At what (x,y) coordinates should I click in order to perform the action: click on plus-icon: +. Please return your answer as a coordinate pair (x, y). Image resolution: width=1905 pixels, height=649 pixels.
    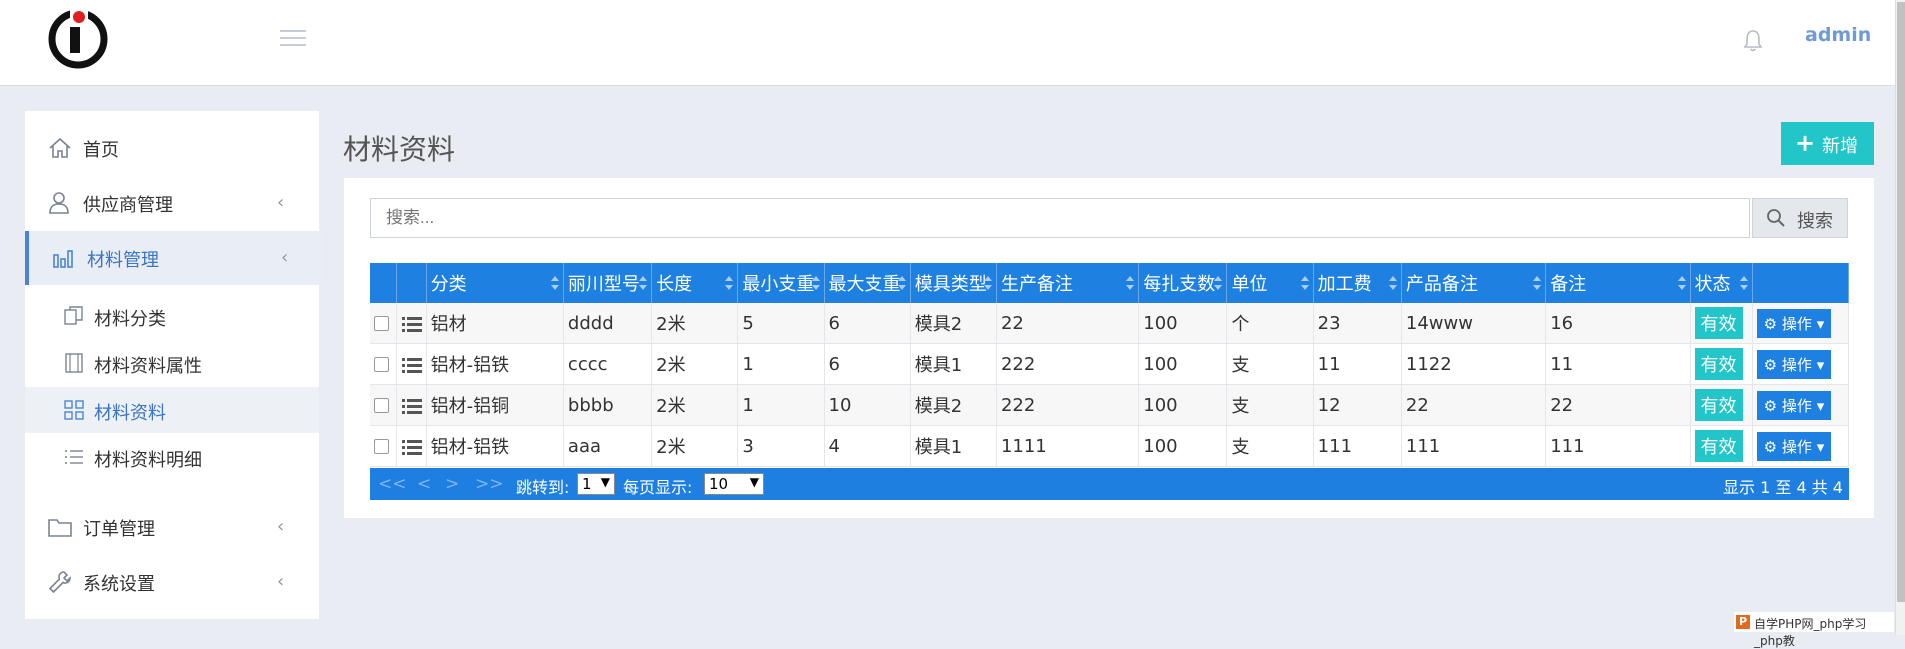
    Looking at the image, I should click on (1805, 143).